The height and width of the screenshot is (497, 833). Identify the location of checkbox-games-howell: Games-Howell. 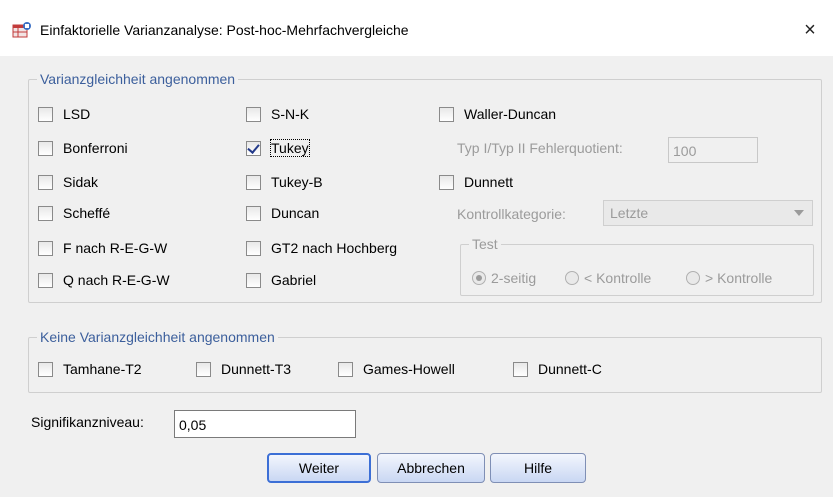
(396, 369).